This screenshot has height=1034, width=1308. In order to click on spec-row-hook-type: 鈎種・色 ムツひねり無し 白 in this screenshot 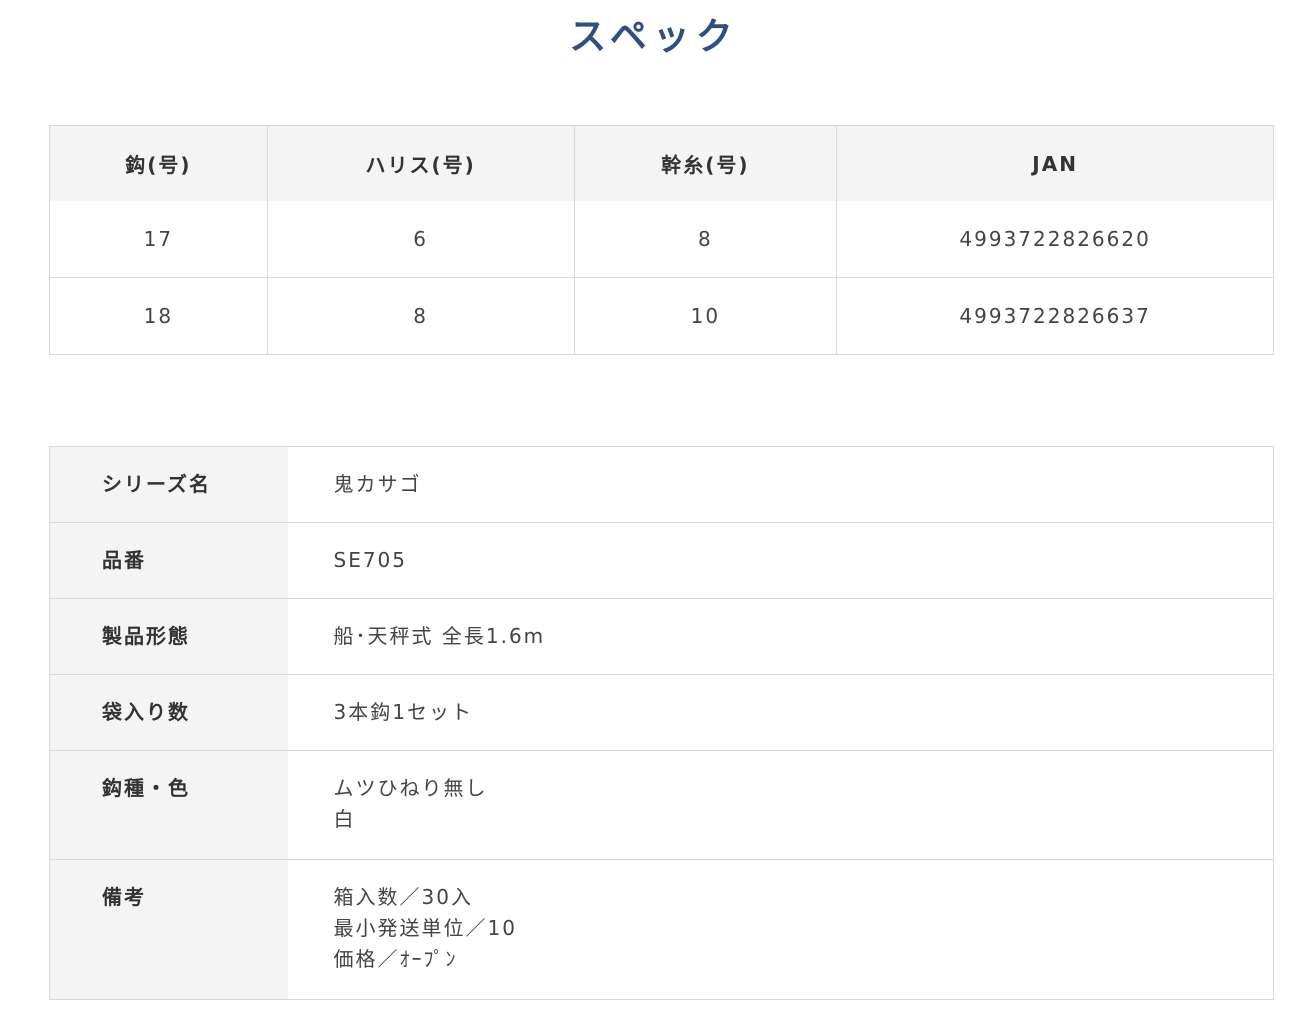, I will do `click(661, 805)`.